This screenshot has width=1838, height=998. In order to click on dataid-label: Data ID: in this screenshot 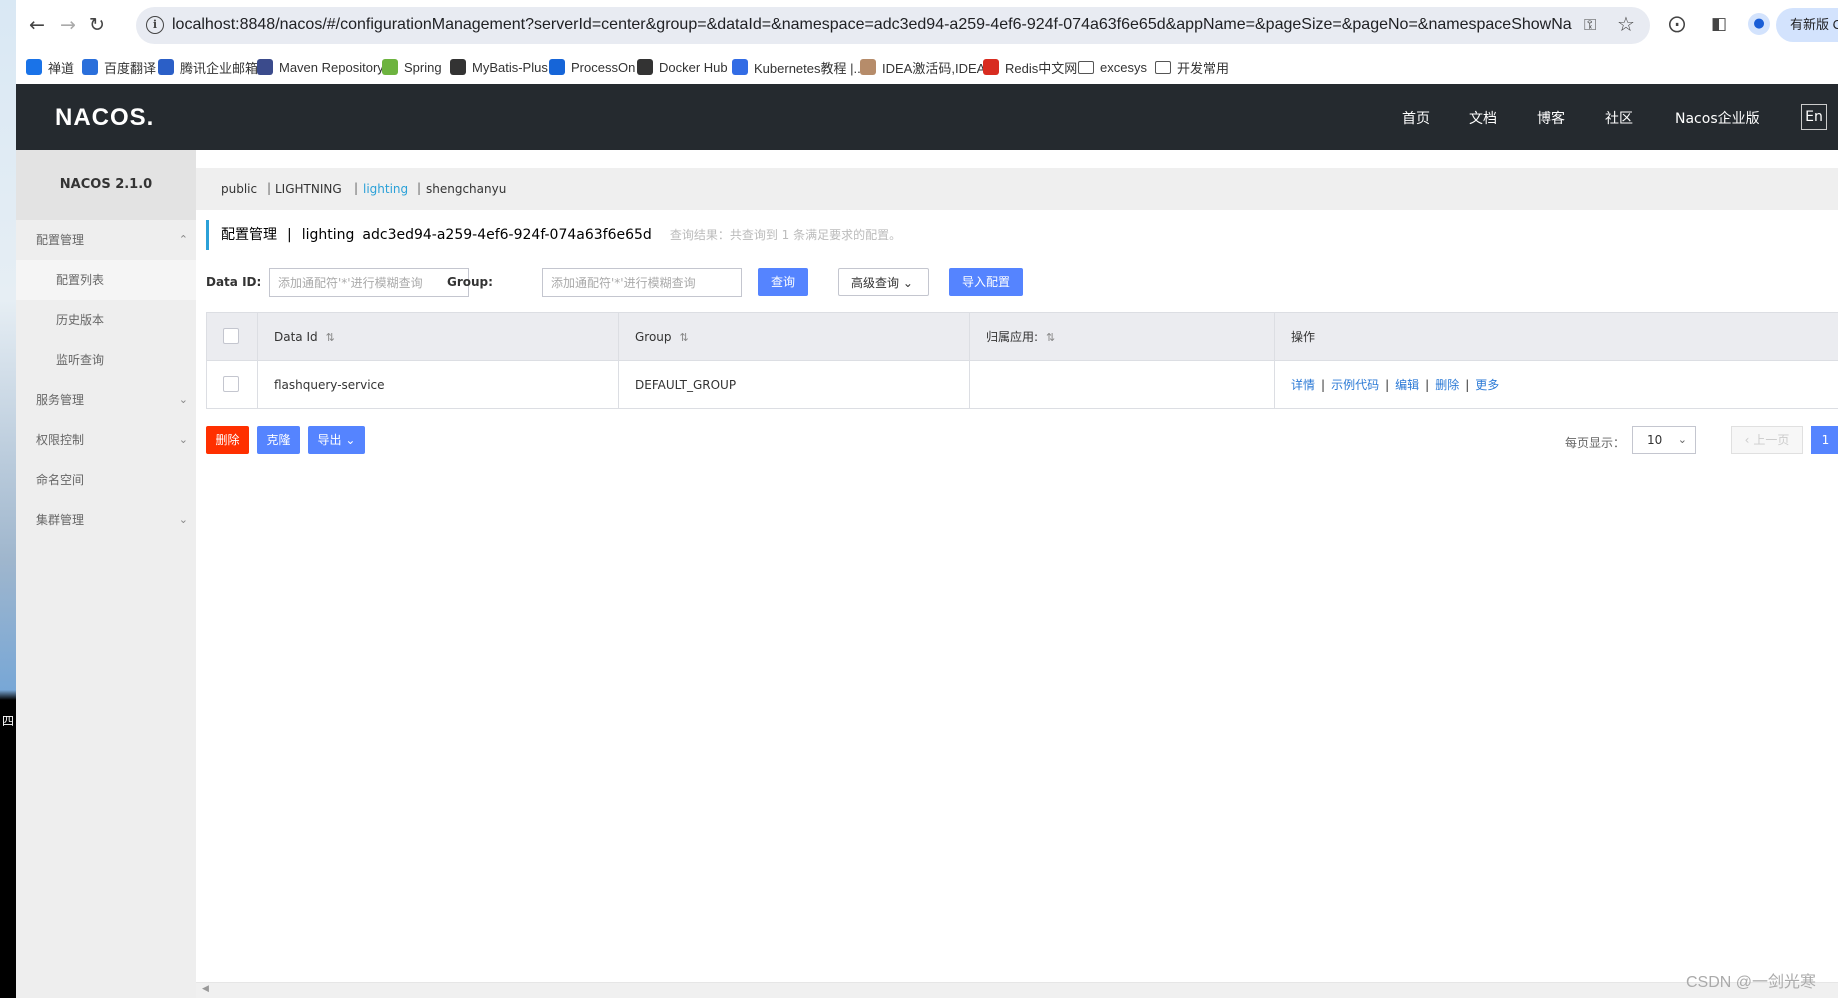, I will do `click(234, 282)`.